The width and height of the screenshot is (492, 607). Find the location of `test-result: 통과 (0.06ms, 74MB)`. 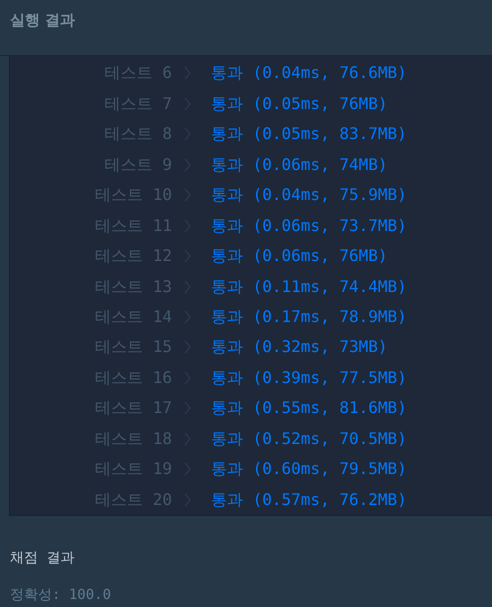

test-result: 통과 (0.06ms, 74MB) is located at coordinates (299, 164).